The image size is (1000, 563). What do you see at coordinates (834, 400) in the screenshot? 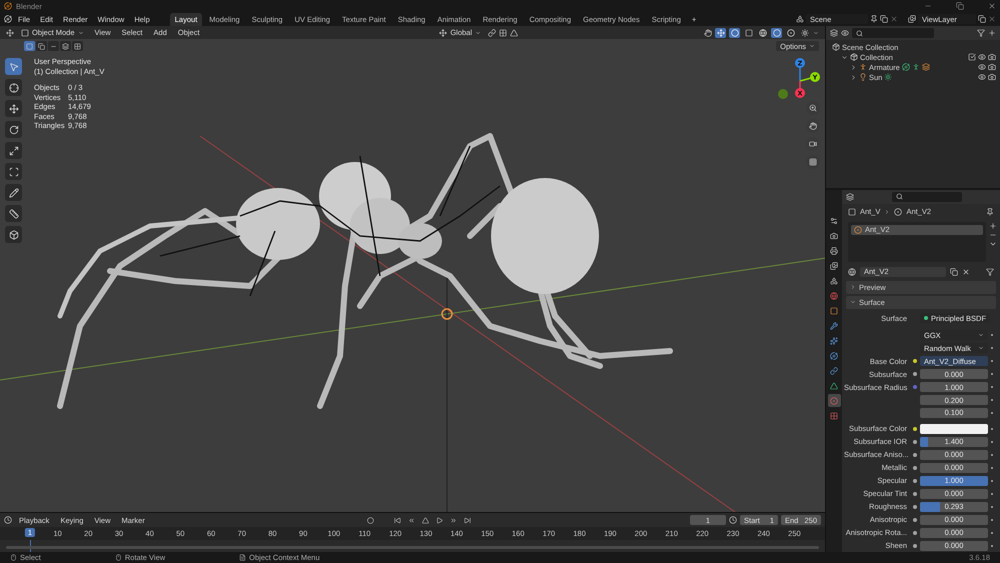
I see `material-tab` at bounding box center [834, 400].